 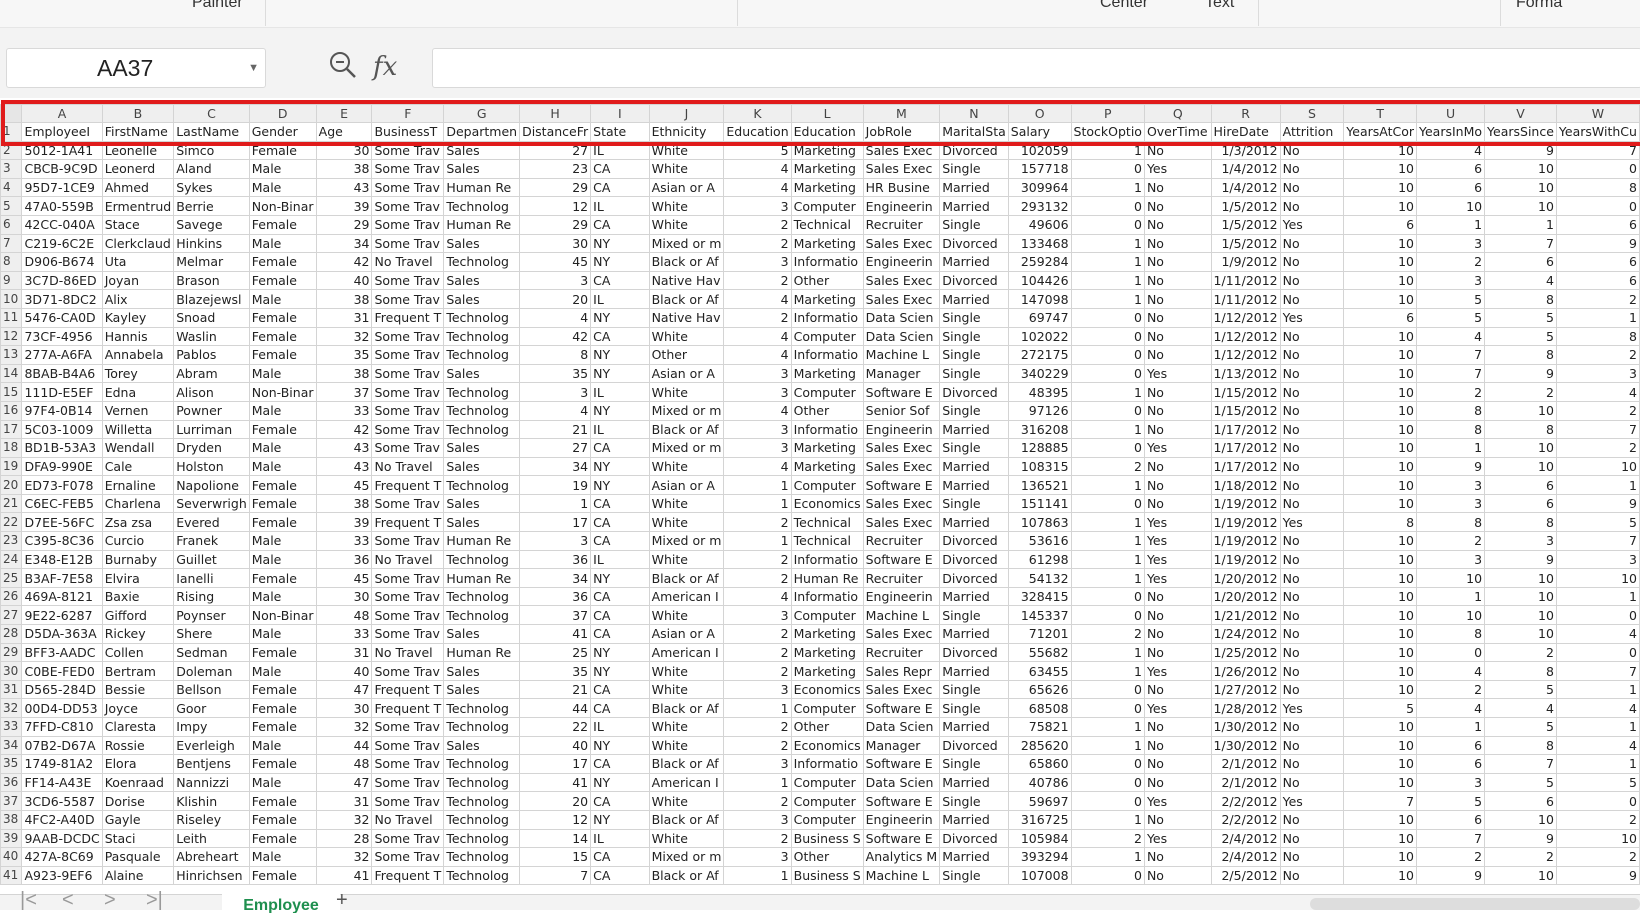 I want to click on cell: 1/30/2012, so click(x=1245, y=727).